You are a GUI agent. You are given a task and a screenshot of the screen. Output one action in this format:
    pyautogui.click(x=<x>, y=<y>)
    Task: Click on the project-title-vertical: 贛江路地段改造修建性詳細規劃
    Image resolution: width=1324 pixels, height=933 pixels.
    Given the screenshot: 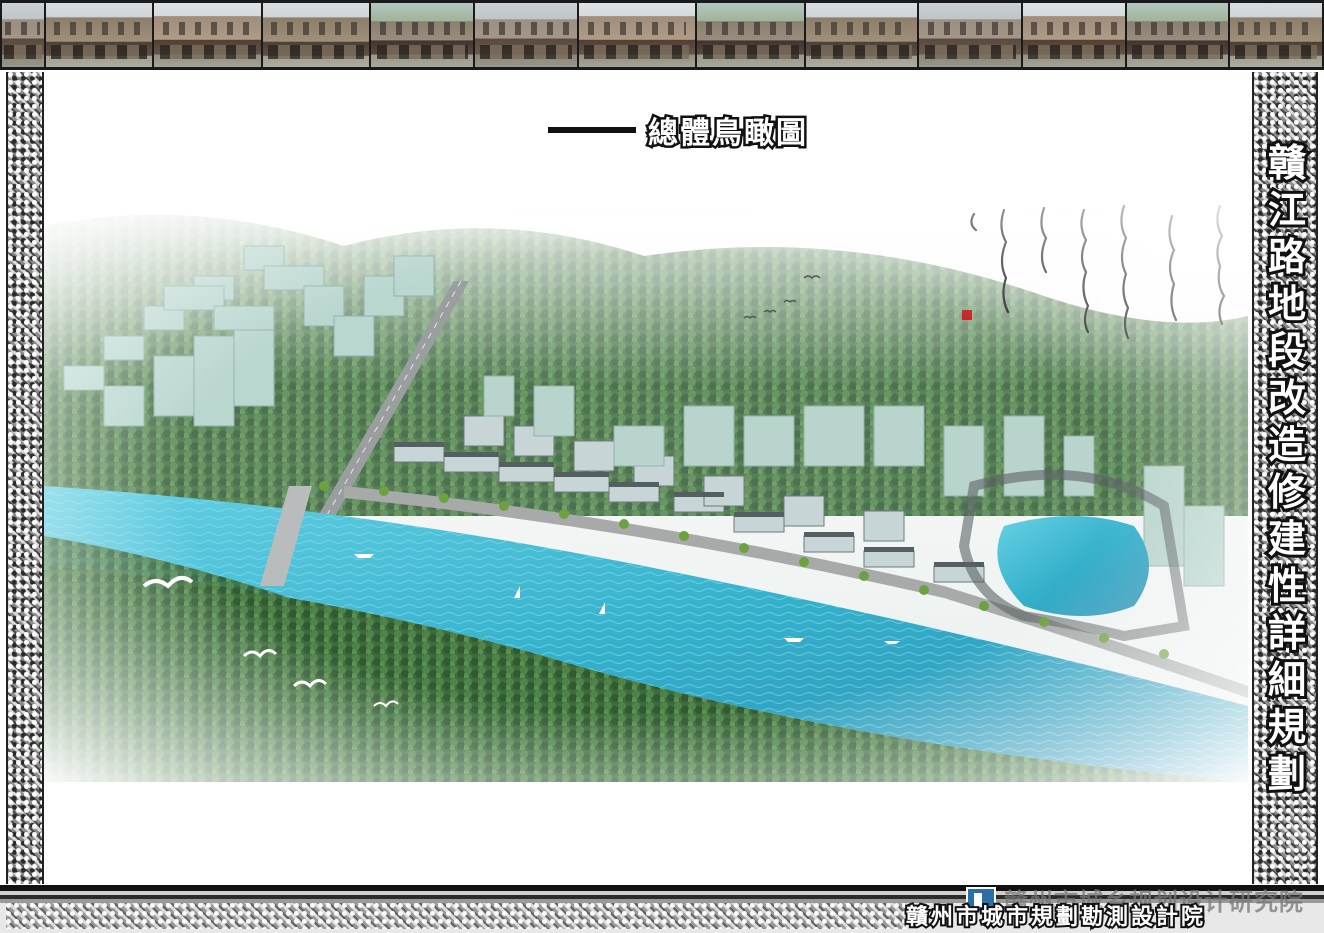 What is the action you would take?
    pyautogui.click(x=1287, y=468)
    